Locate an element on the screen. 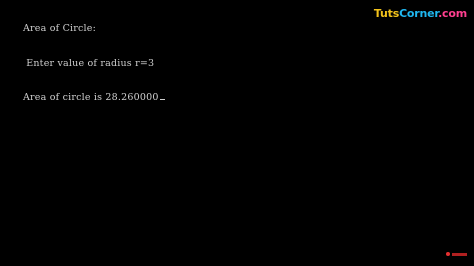  record-bar-icon is located at coordinates (459, 254).